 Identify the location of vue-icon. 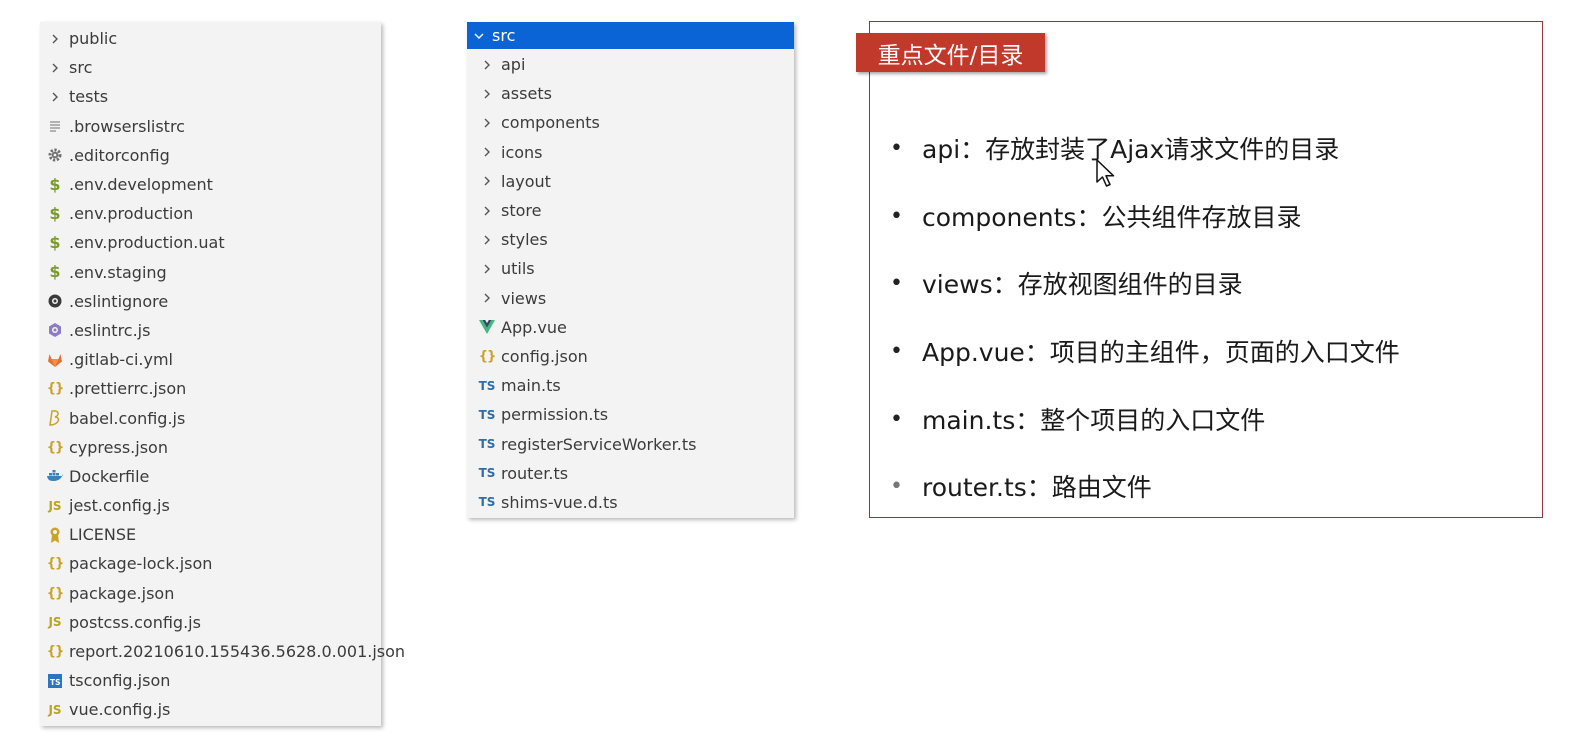
(487, 327).